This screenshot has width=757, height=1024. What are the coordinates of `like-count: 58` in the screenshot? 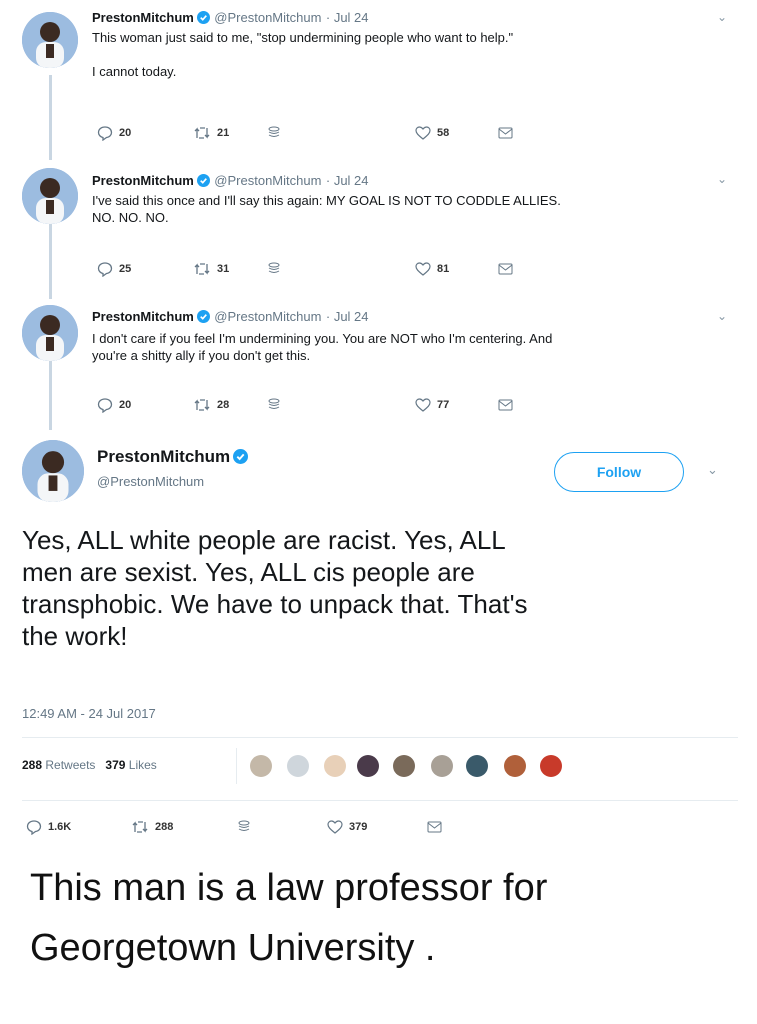 It's located at (443, 133).